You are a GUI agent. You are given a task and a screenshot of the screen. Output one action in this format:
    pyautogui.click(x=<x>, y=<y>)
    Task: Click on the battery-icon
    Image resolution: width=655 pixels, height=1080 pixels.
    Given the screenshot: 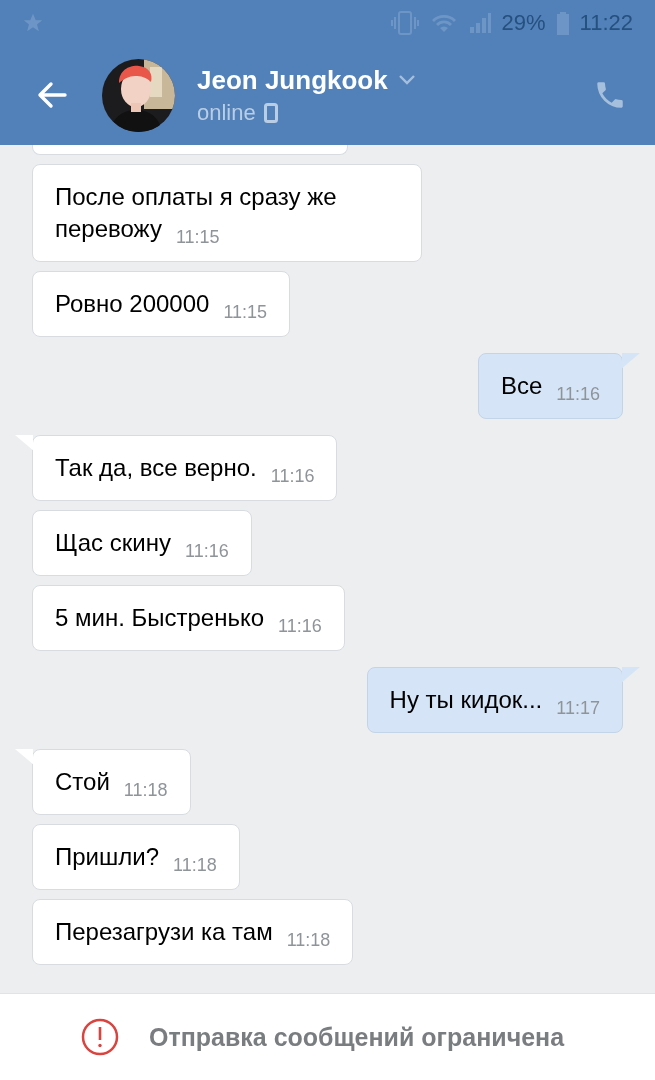 What is the action you would take?
    pyautogui.click(x=562, y=22)
    